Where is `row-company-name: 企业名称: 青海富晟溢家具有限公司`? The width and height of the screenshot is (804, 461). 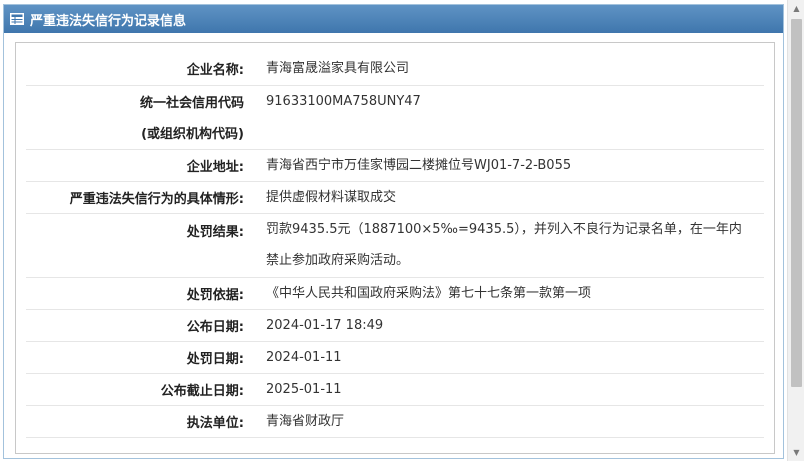
row-company-name: 企业名称: 青海富晟溢家具有限公司 is located at coordinates (395, 69).